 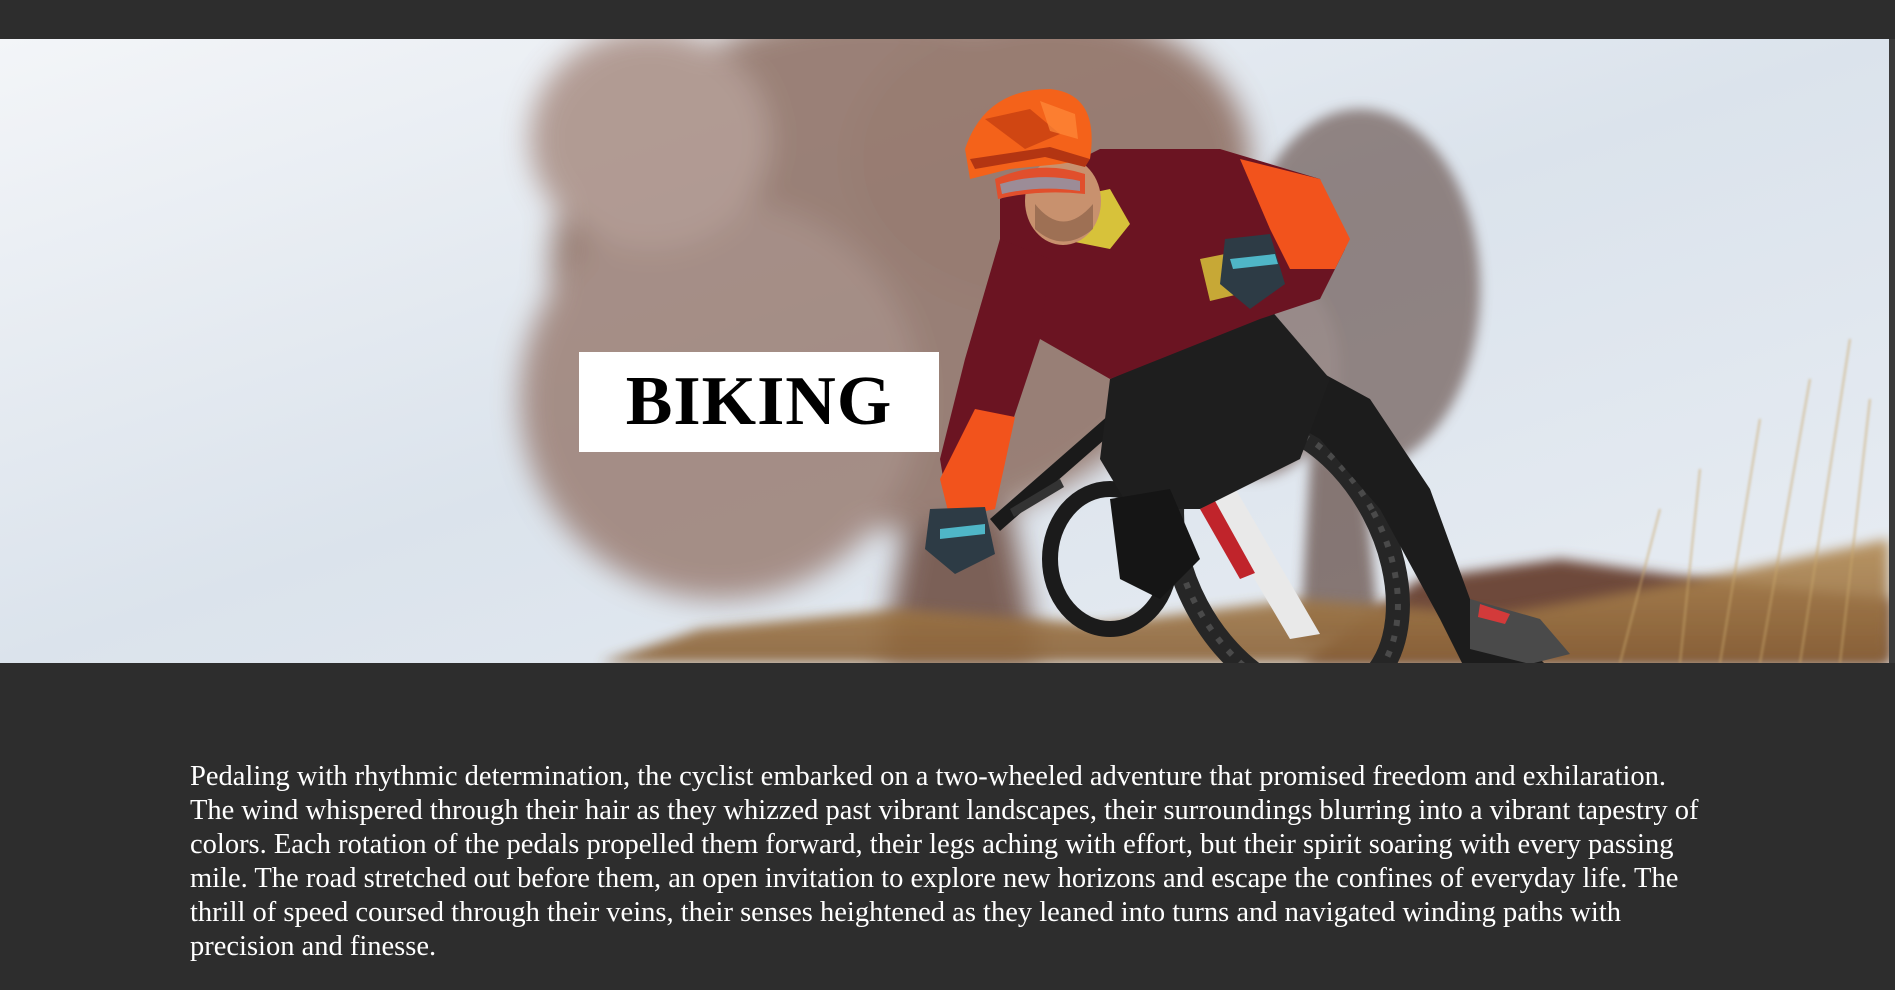 I want to click on hero-title-box: BIKING, so click(x=759, y=402).